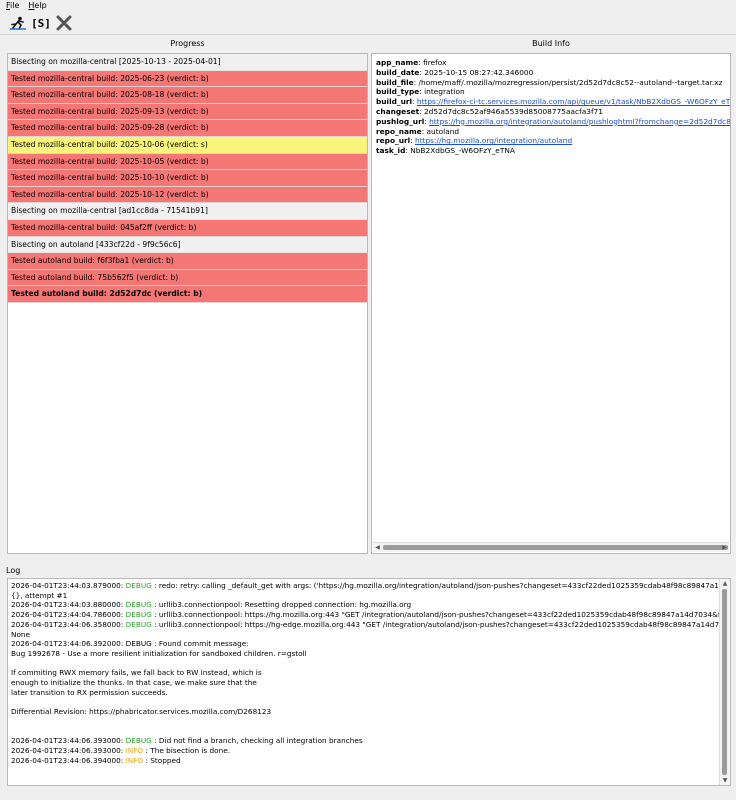  Describe the element at coordinates (462, 151) in the screenshot. I see `build-info-value: NbB2XdbGS_-W6OFzY_eTNA` at that location.